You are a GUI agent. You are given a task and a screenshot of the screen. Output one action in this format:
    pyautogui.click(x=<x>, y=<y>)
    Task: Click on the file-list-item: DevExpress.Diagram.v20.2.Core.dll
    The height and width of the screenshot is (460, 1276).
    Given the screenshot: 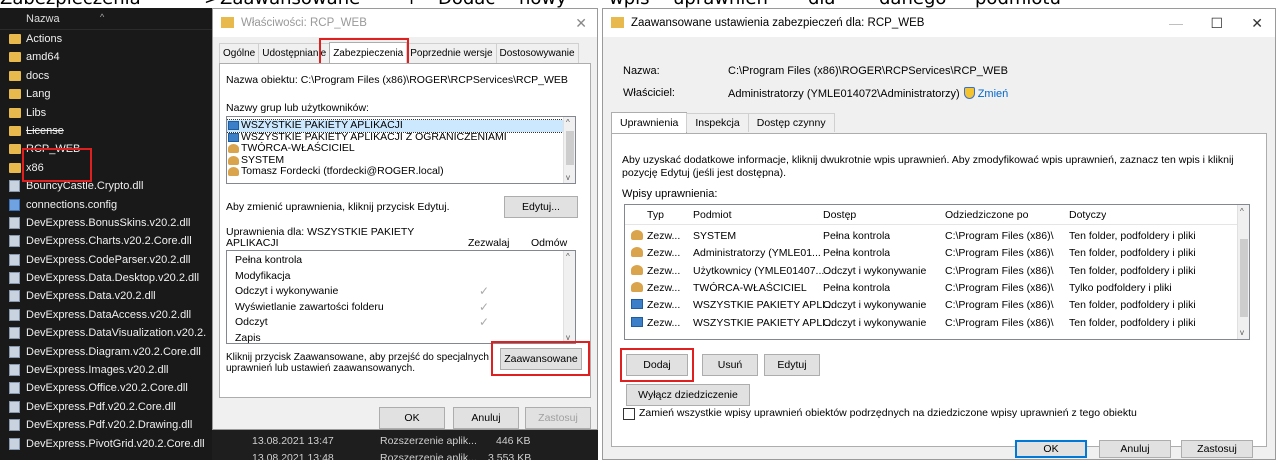 What is the action you would take?
    pyautogui.click(x=106, y=352)
    